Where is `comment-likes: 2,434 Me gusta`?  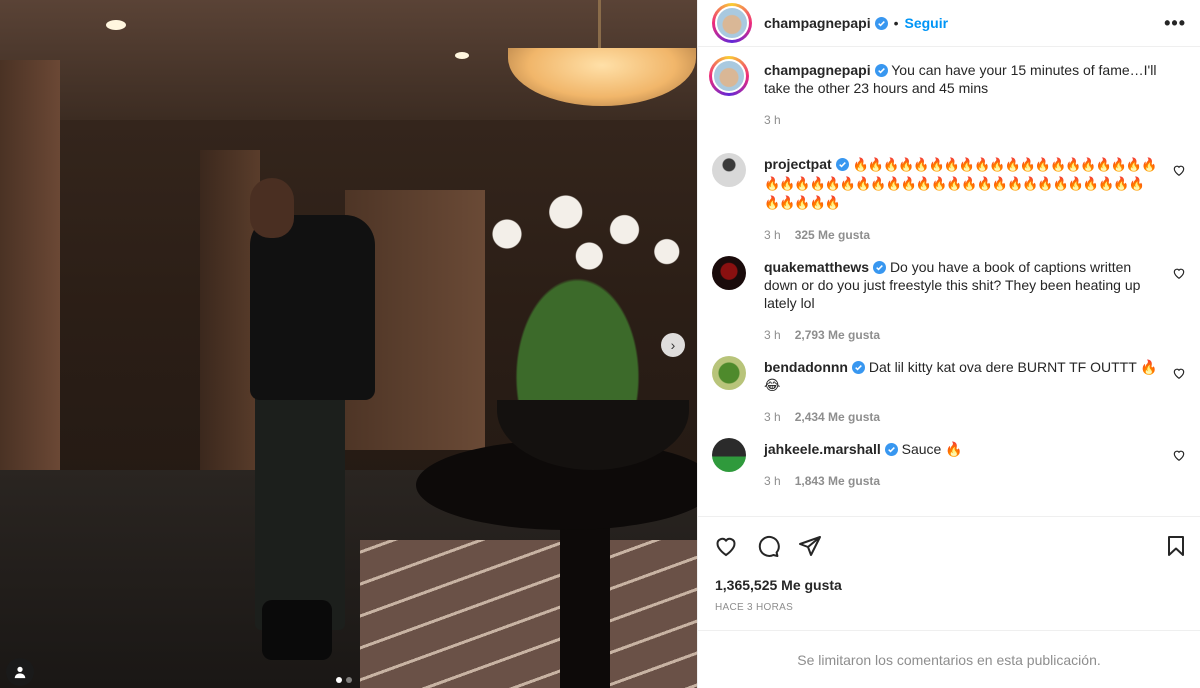
comment-likes: 2,434 Me gusta is located at coordinates (837, 417).